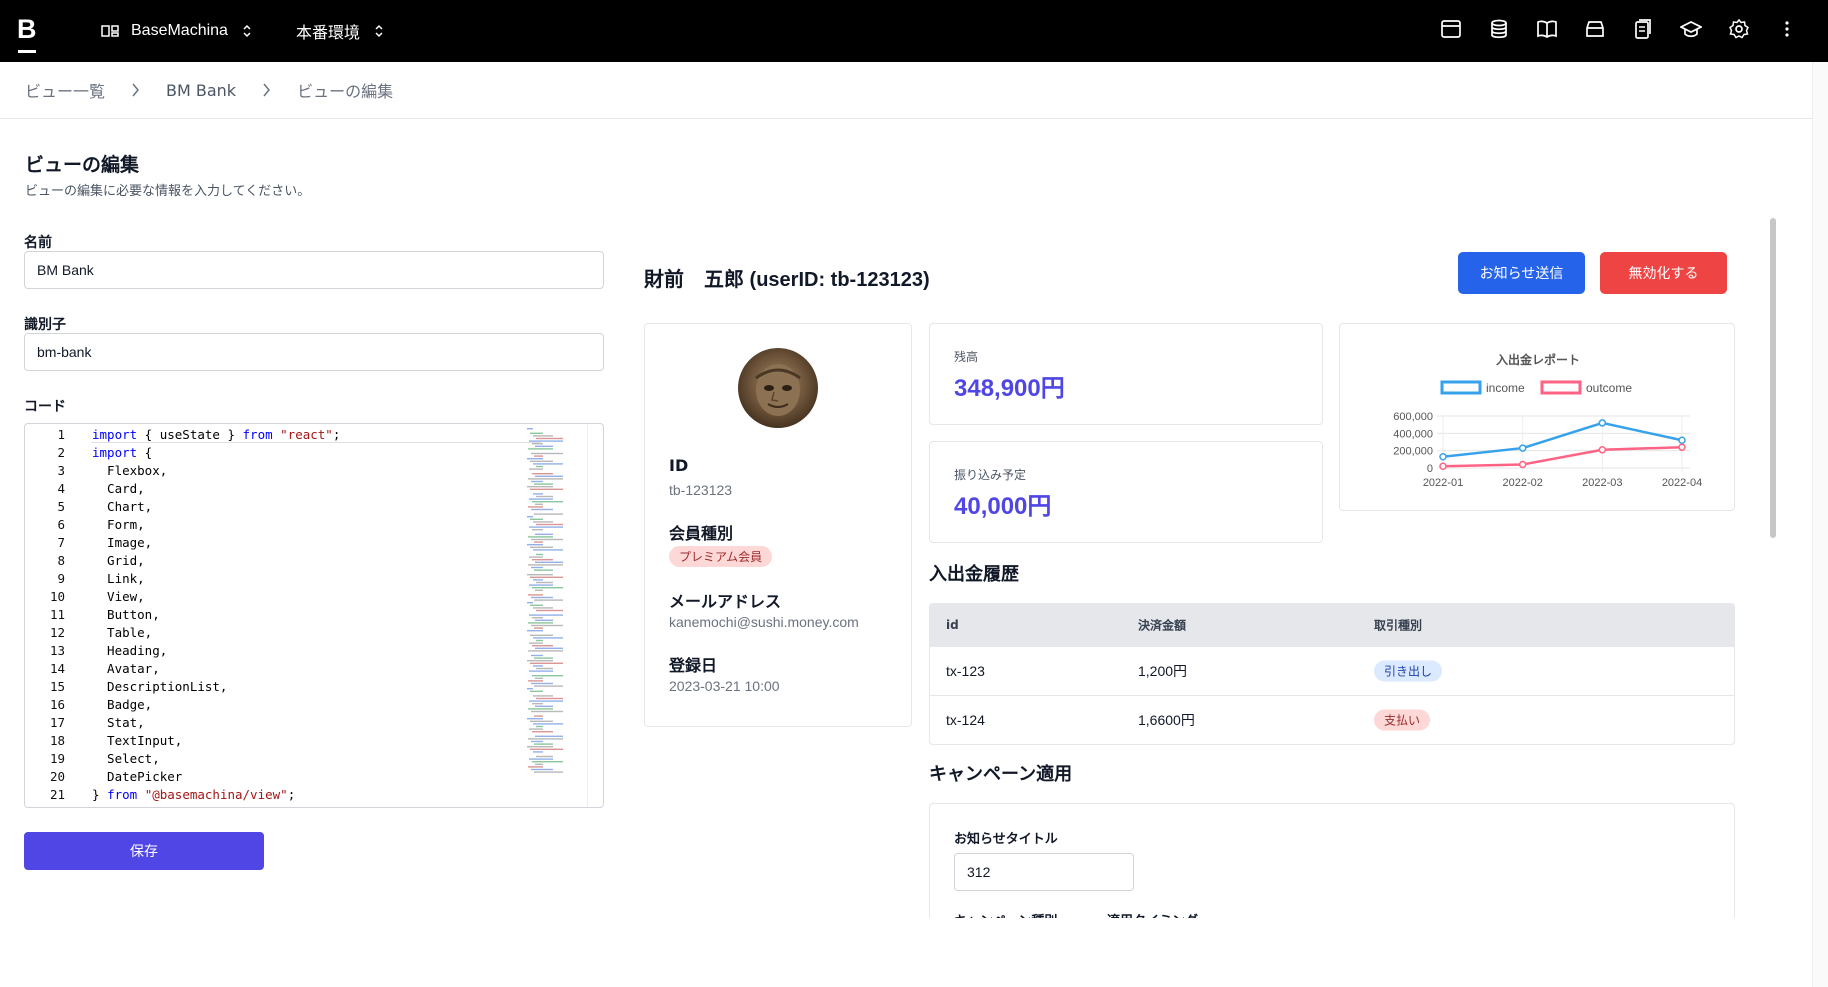  Describe the element at coordinates (1663, 273) in the screenshot. I see `disable-button: 無効化する` at that location.